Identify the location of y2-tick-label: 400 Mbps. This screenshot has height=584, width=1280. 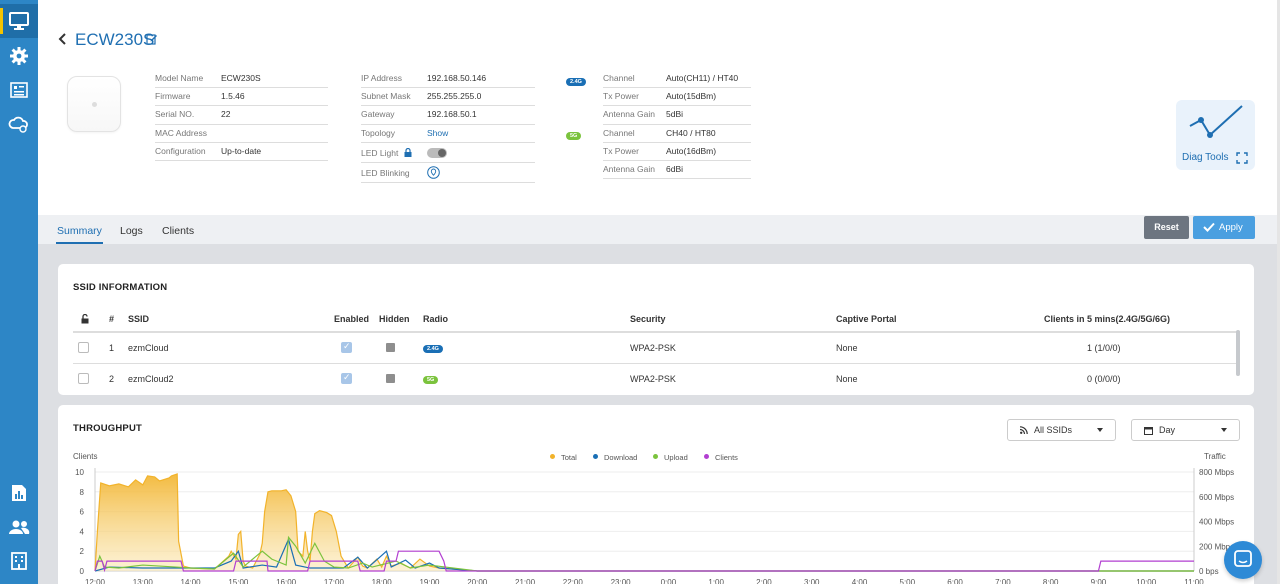
(1216, 522).